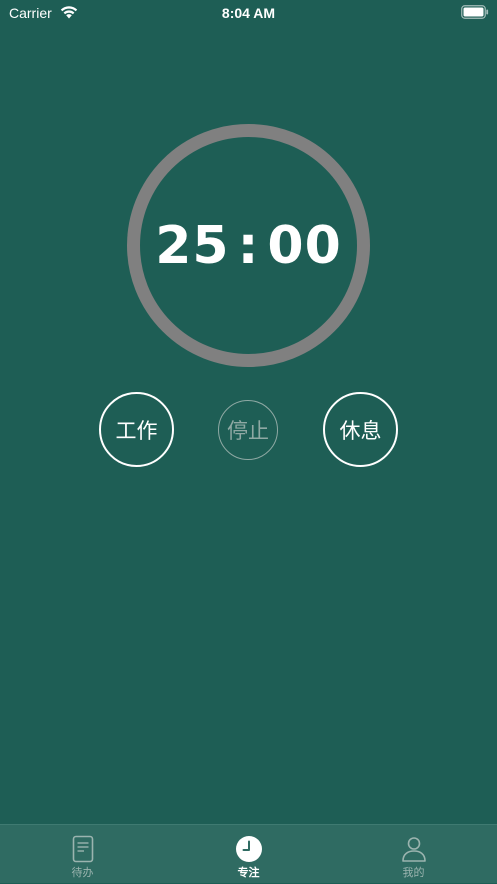 The image size is (497, 884). I want to click on rest-button-label: 休息, so click(360, 430).